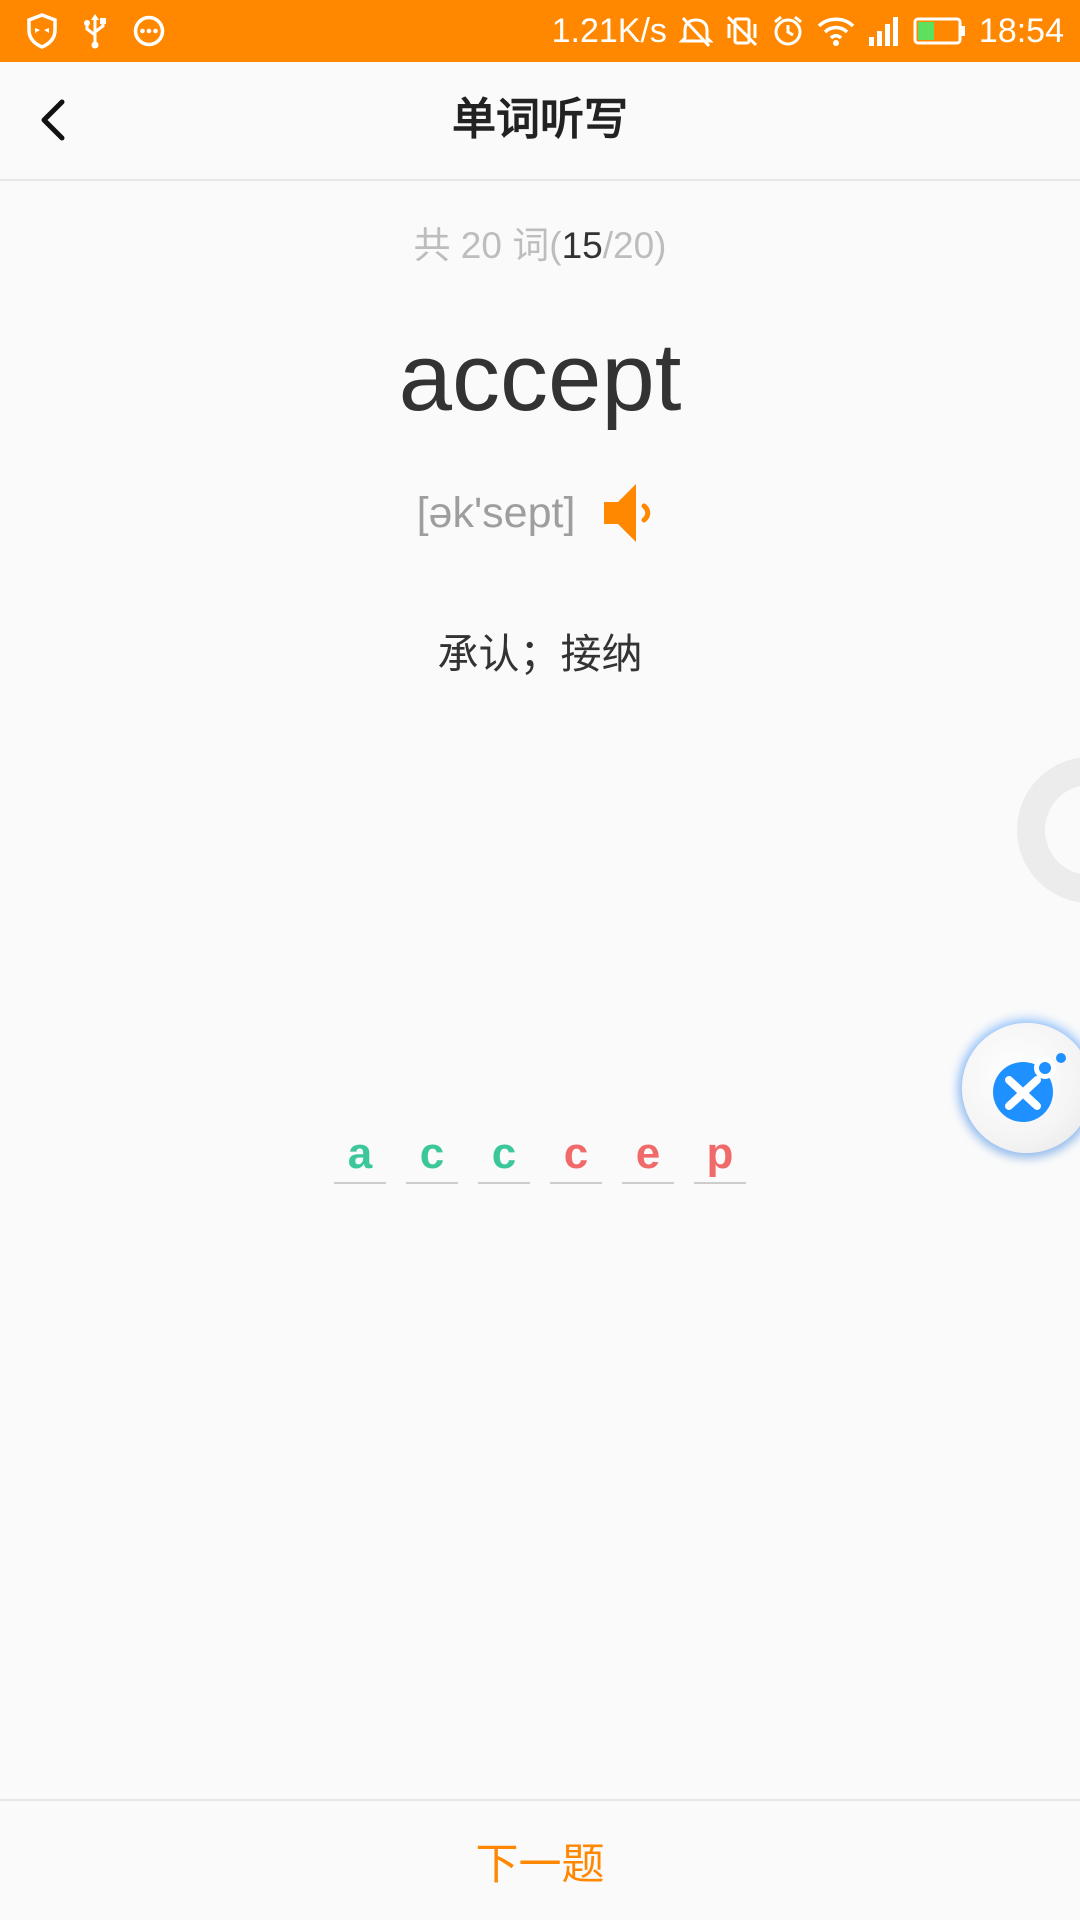  I want to click on app-bar: 单词听写, so click(540, 121).